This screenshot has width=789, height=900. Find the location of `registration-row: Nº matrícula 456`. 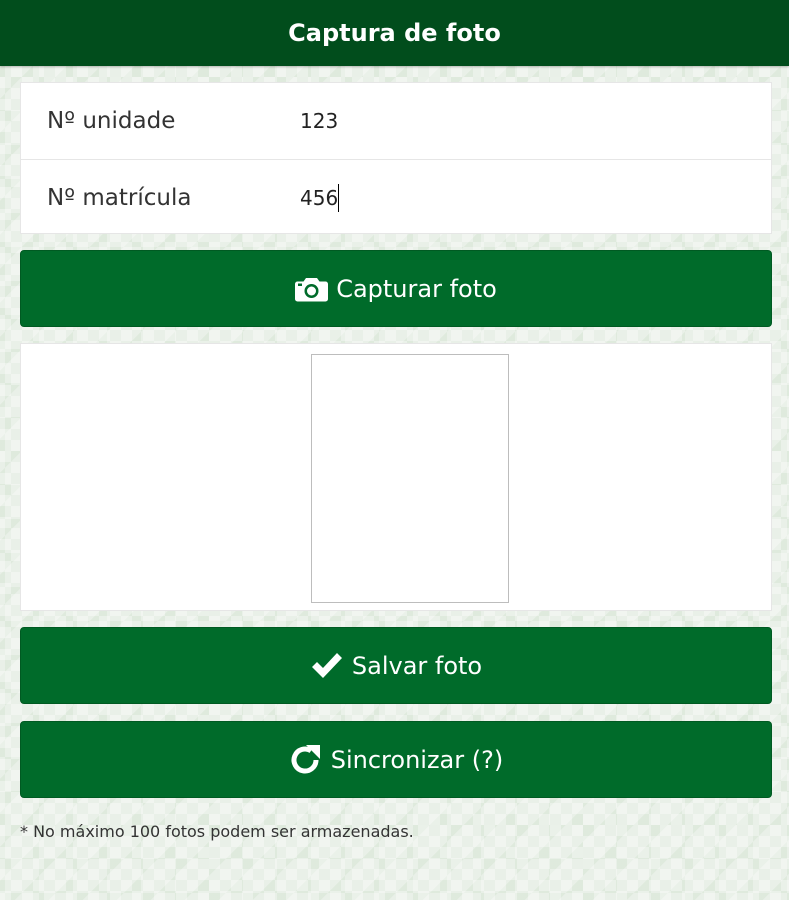

registration-row: Nº matrícula 456 is located at coordinates (396, 197).